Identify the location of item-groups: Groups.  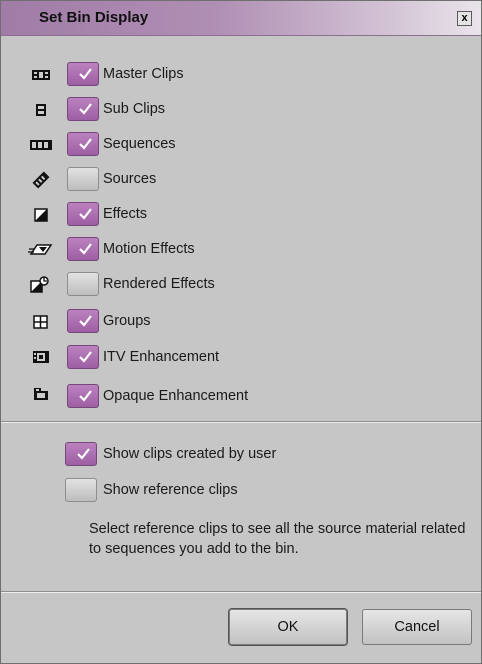
(167, 322).